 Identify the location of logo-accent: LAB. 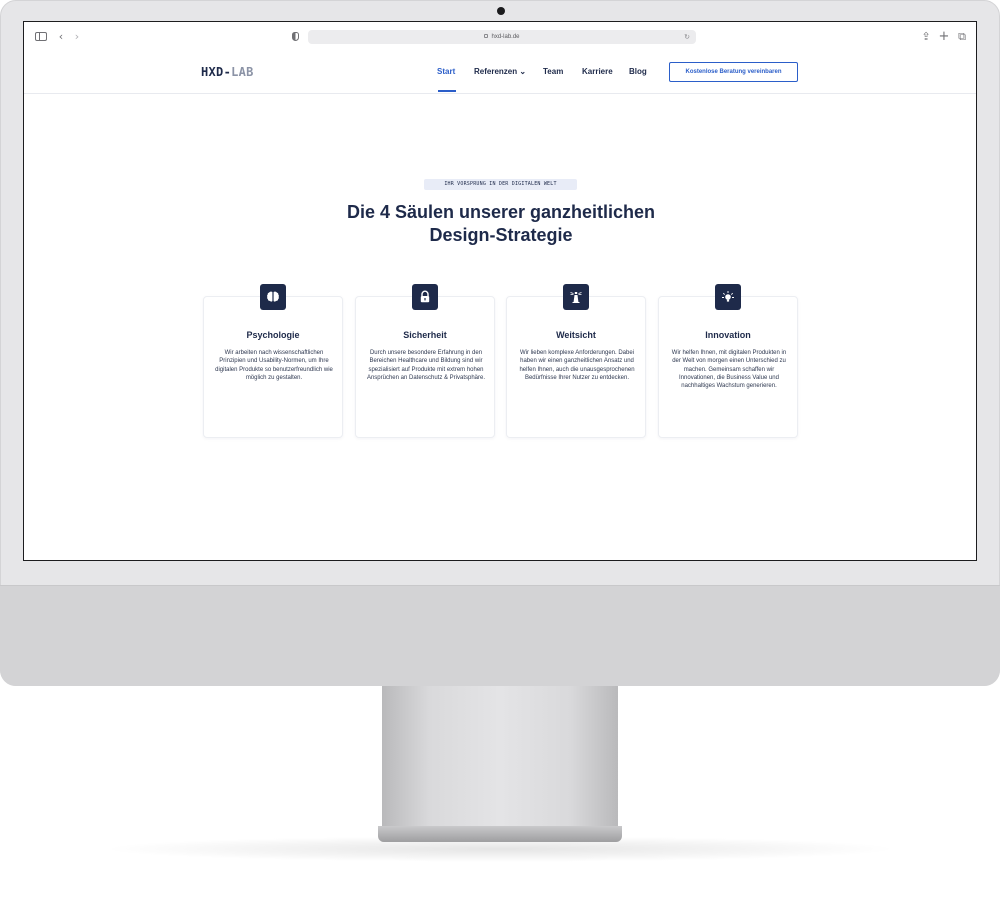
(242, 72).